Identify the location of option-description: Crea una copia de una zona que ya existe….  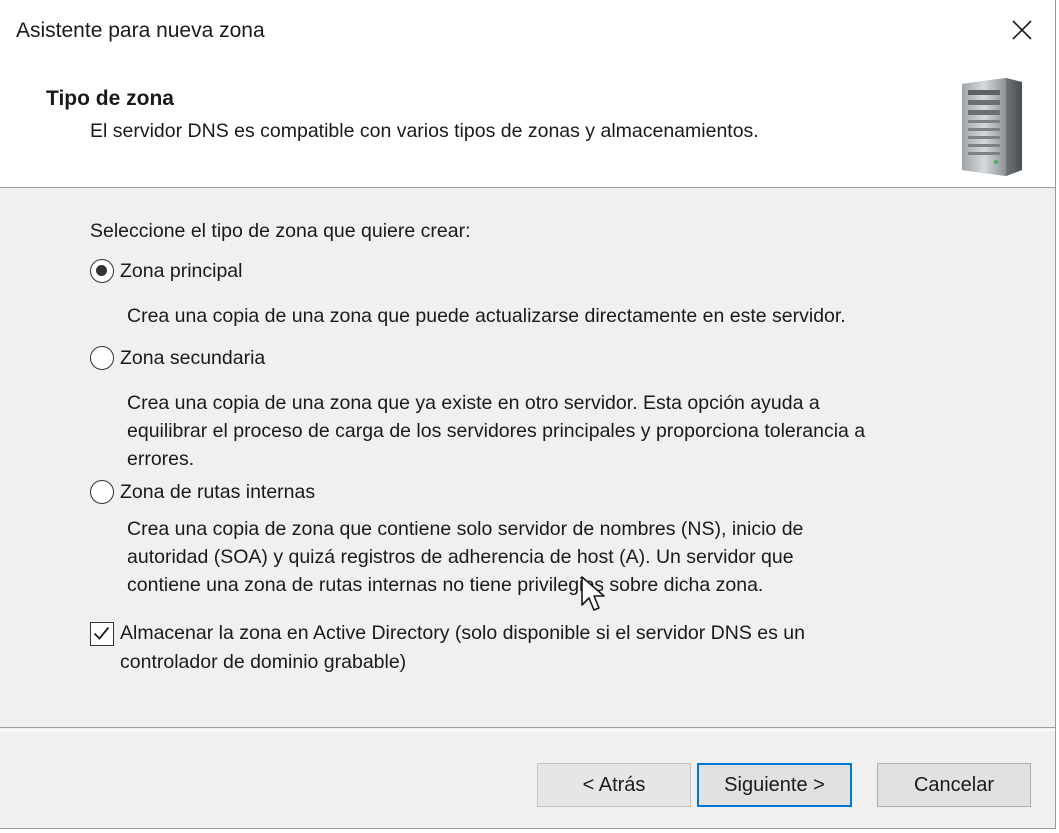
(496, 431).